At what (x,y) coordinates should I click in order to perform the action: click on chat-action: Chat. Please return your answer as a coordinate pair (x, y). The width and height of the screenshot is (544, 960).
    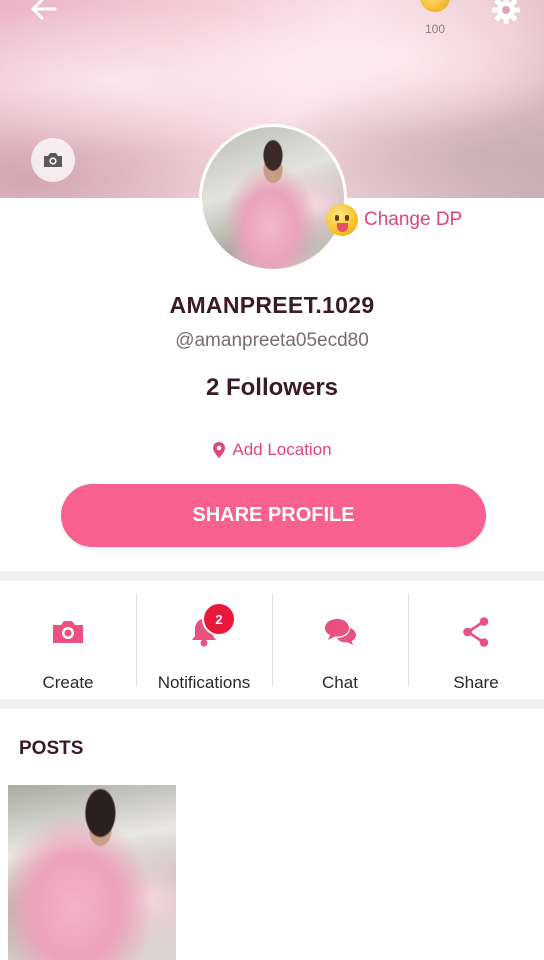
    Looking at the image, I should click on (340, 640).